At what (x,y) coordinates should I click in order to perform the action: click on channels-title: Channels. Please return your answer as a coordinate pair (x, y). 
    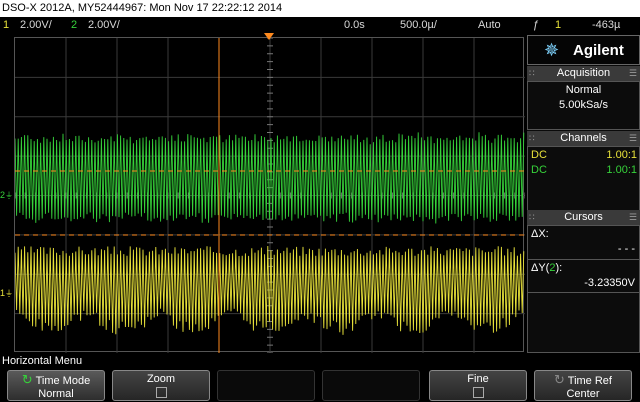
    Looking at the image, I should click on (583, 138).